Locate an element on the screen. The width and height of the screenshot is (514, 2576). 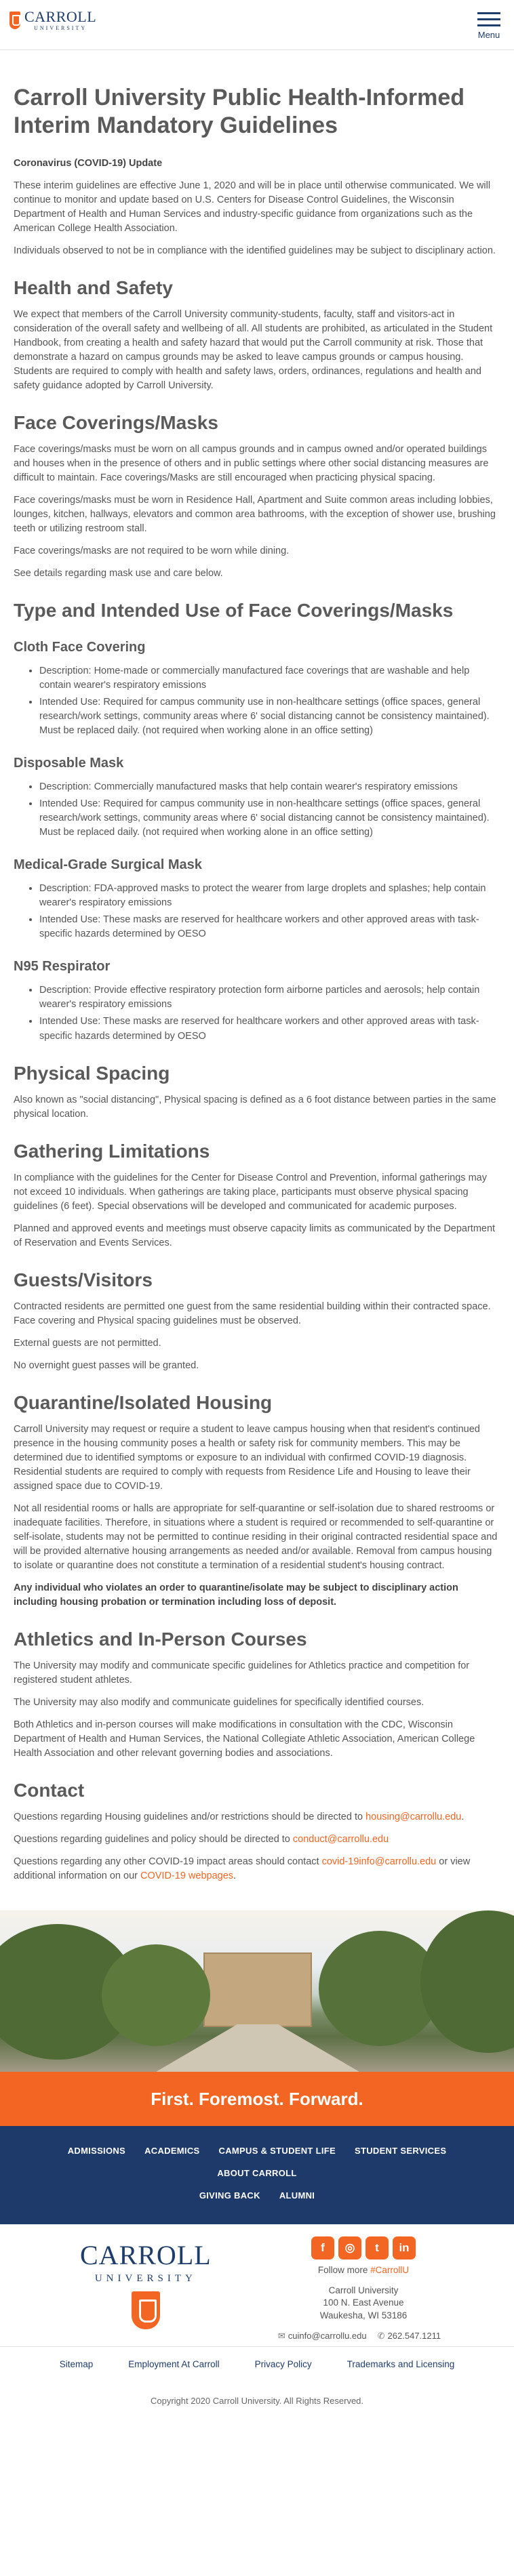
footer-logo: CARROLL UNIVERSITY is located at coordinates (146, 2284).